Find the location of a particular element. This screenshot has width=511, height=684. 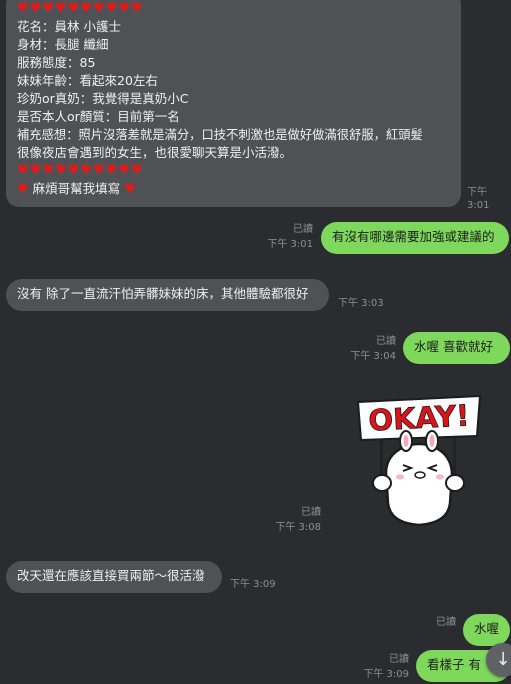

okay-sticker-icon: OKAY! is located at coordinates (419, 460).